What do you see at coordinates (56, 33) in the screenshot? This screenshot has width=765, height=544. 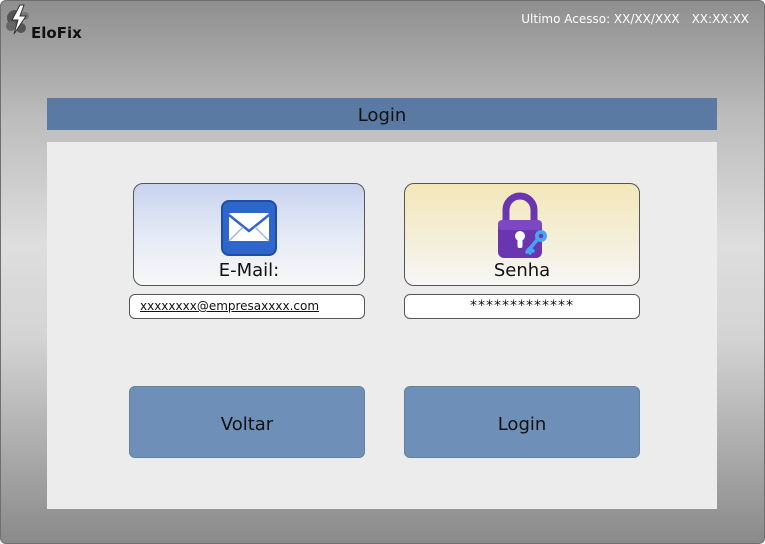 I see `brand-name: EloFix` at bounding box center [56, 33].